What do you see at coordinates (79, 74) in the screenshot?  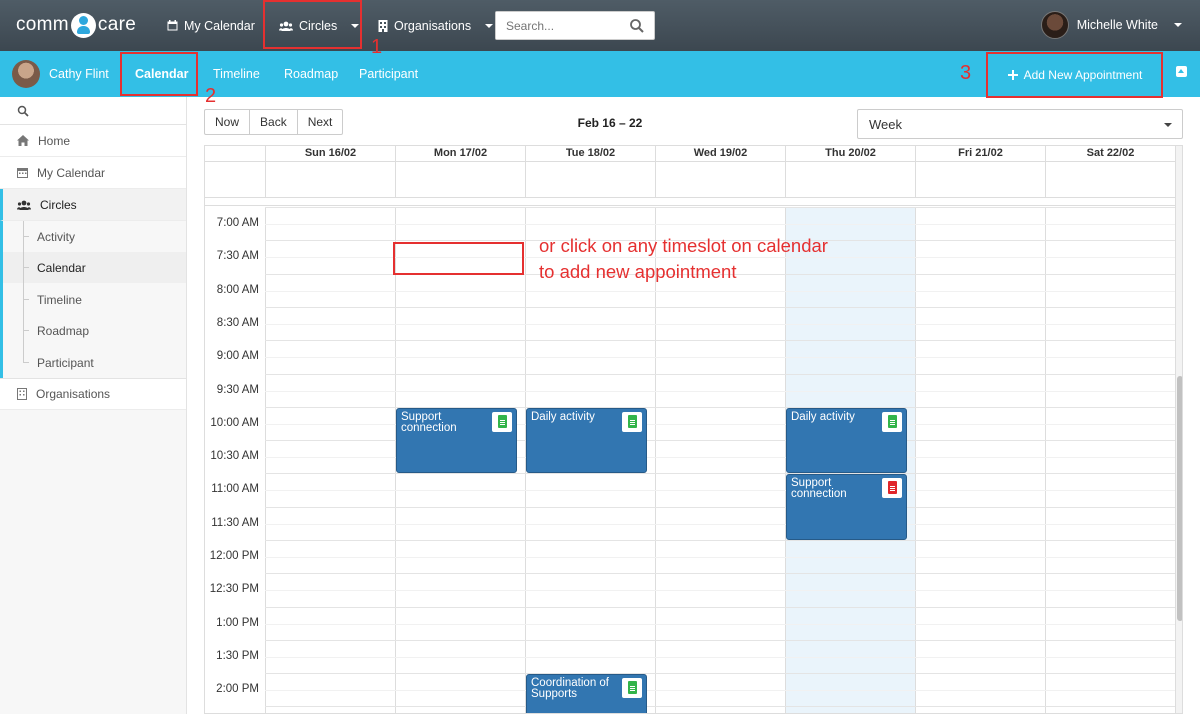 I see `circle-participant-name: Cathy Flint` at bounding box center [79, 74].